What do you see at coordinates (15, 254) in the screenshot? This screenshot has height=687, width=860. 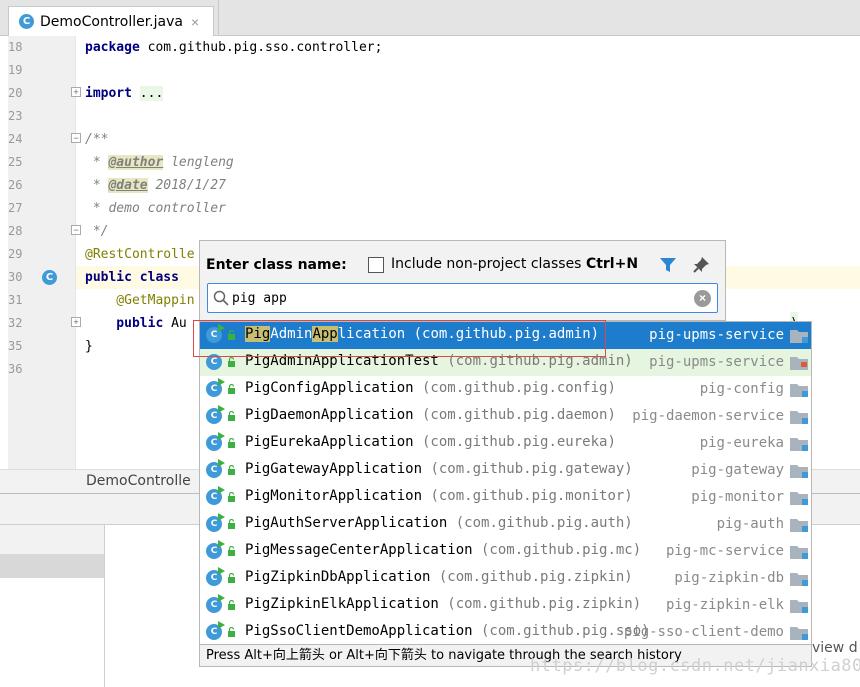 I see `line-number: 29` at bounding box center [15, 254].